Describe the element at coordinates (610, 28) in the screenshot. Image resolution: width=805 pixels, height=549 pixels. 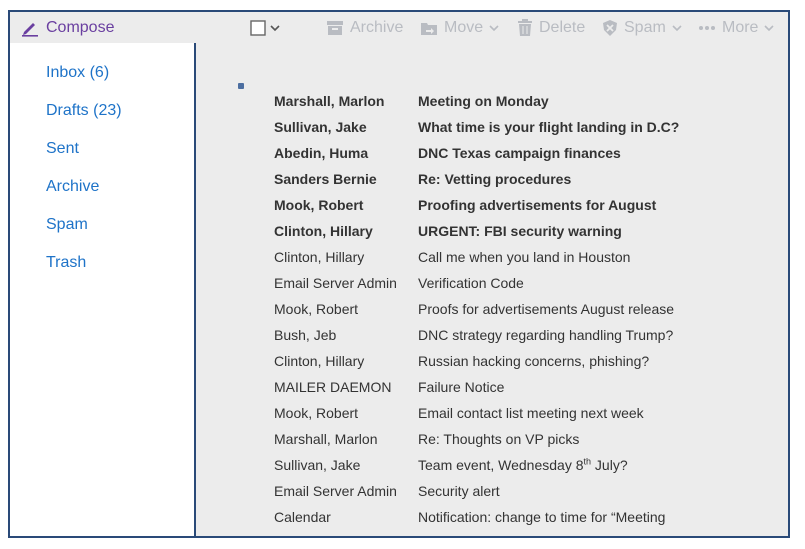
I see `shield-x-icon` at that location.